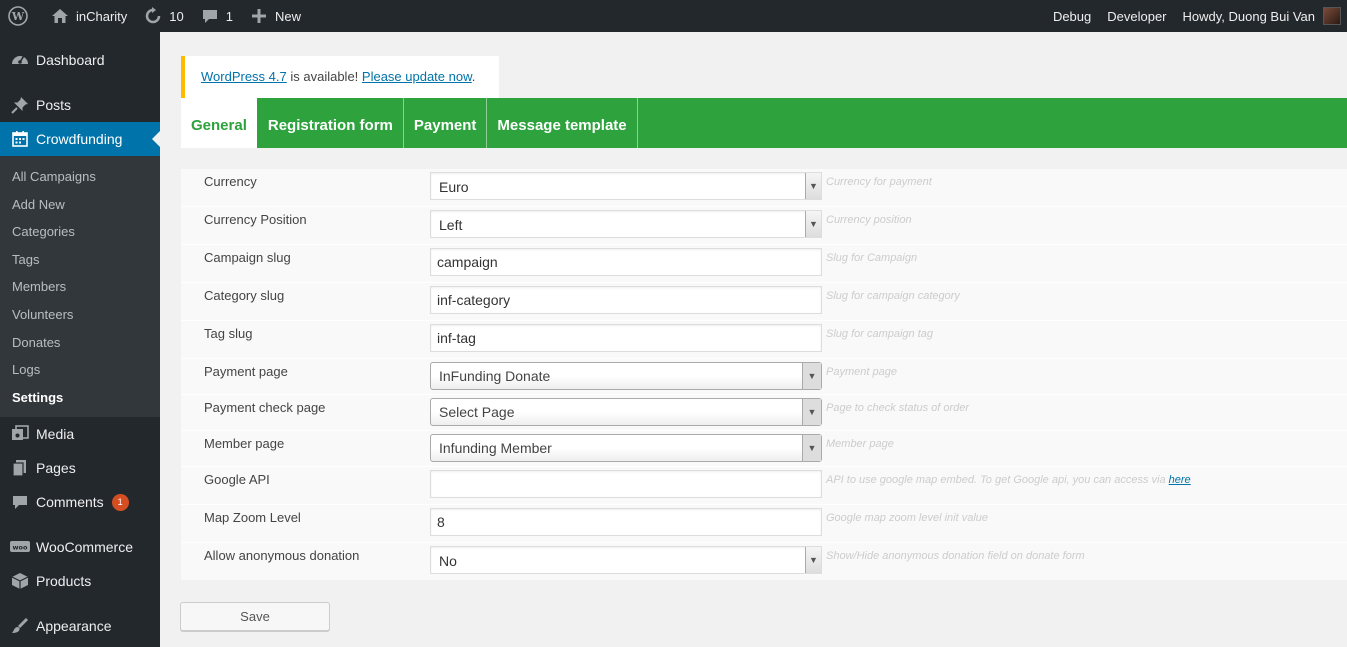  Describe the element at coordinates (64, 581) in the screenshot. I see `menu-products-label: Products` at that location.